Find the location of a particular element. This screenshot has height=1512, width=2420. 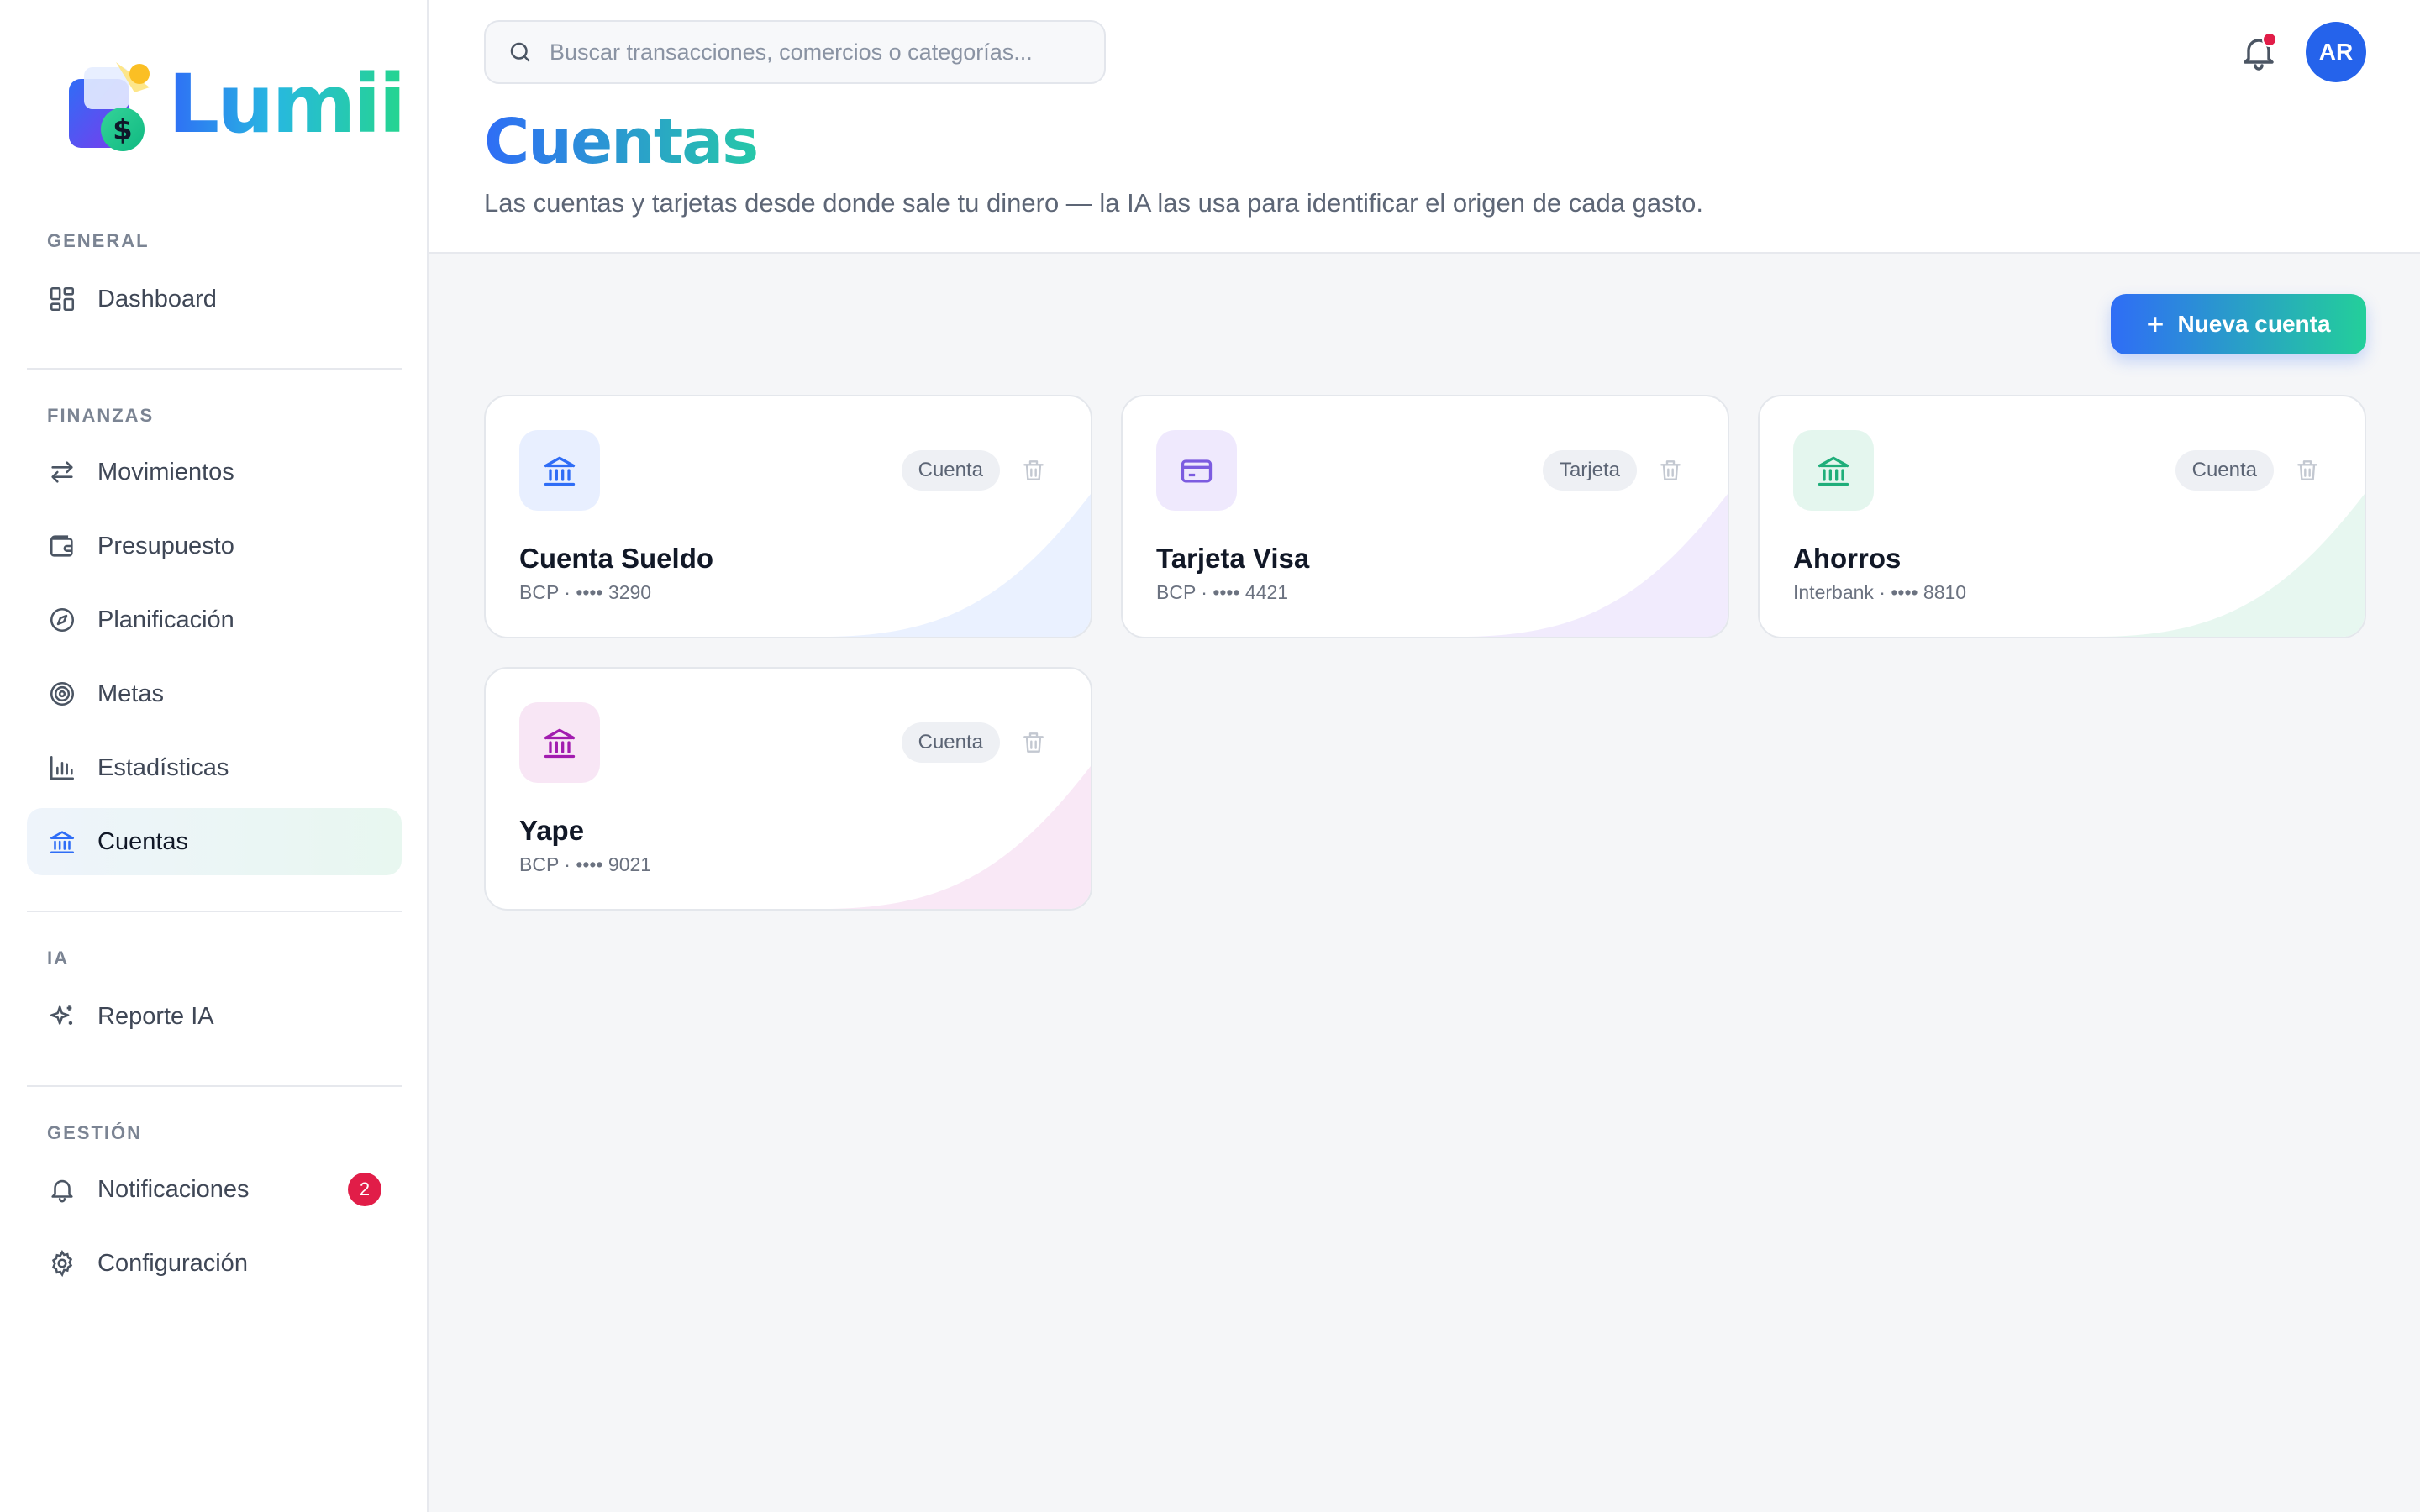

account-name: Yape is located at coordinates (552, 830).